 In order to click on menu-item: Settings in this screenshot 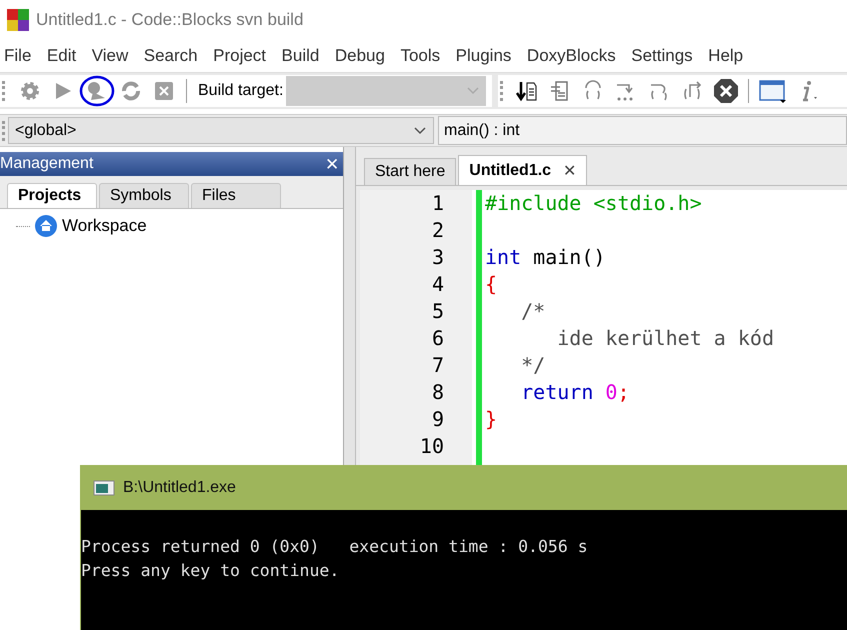, I will do `click(662, 56)`.